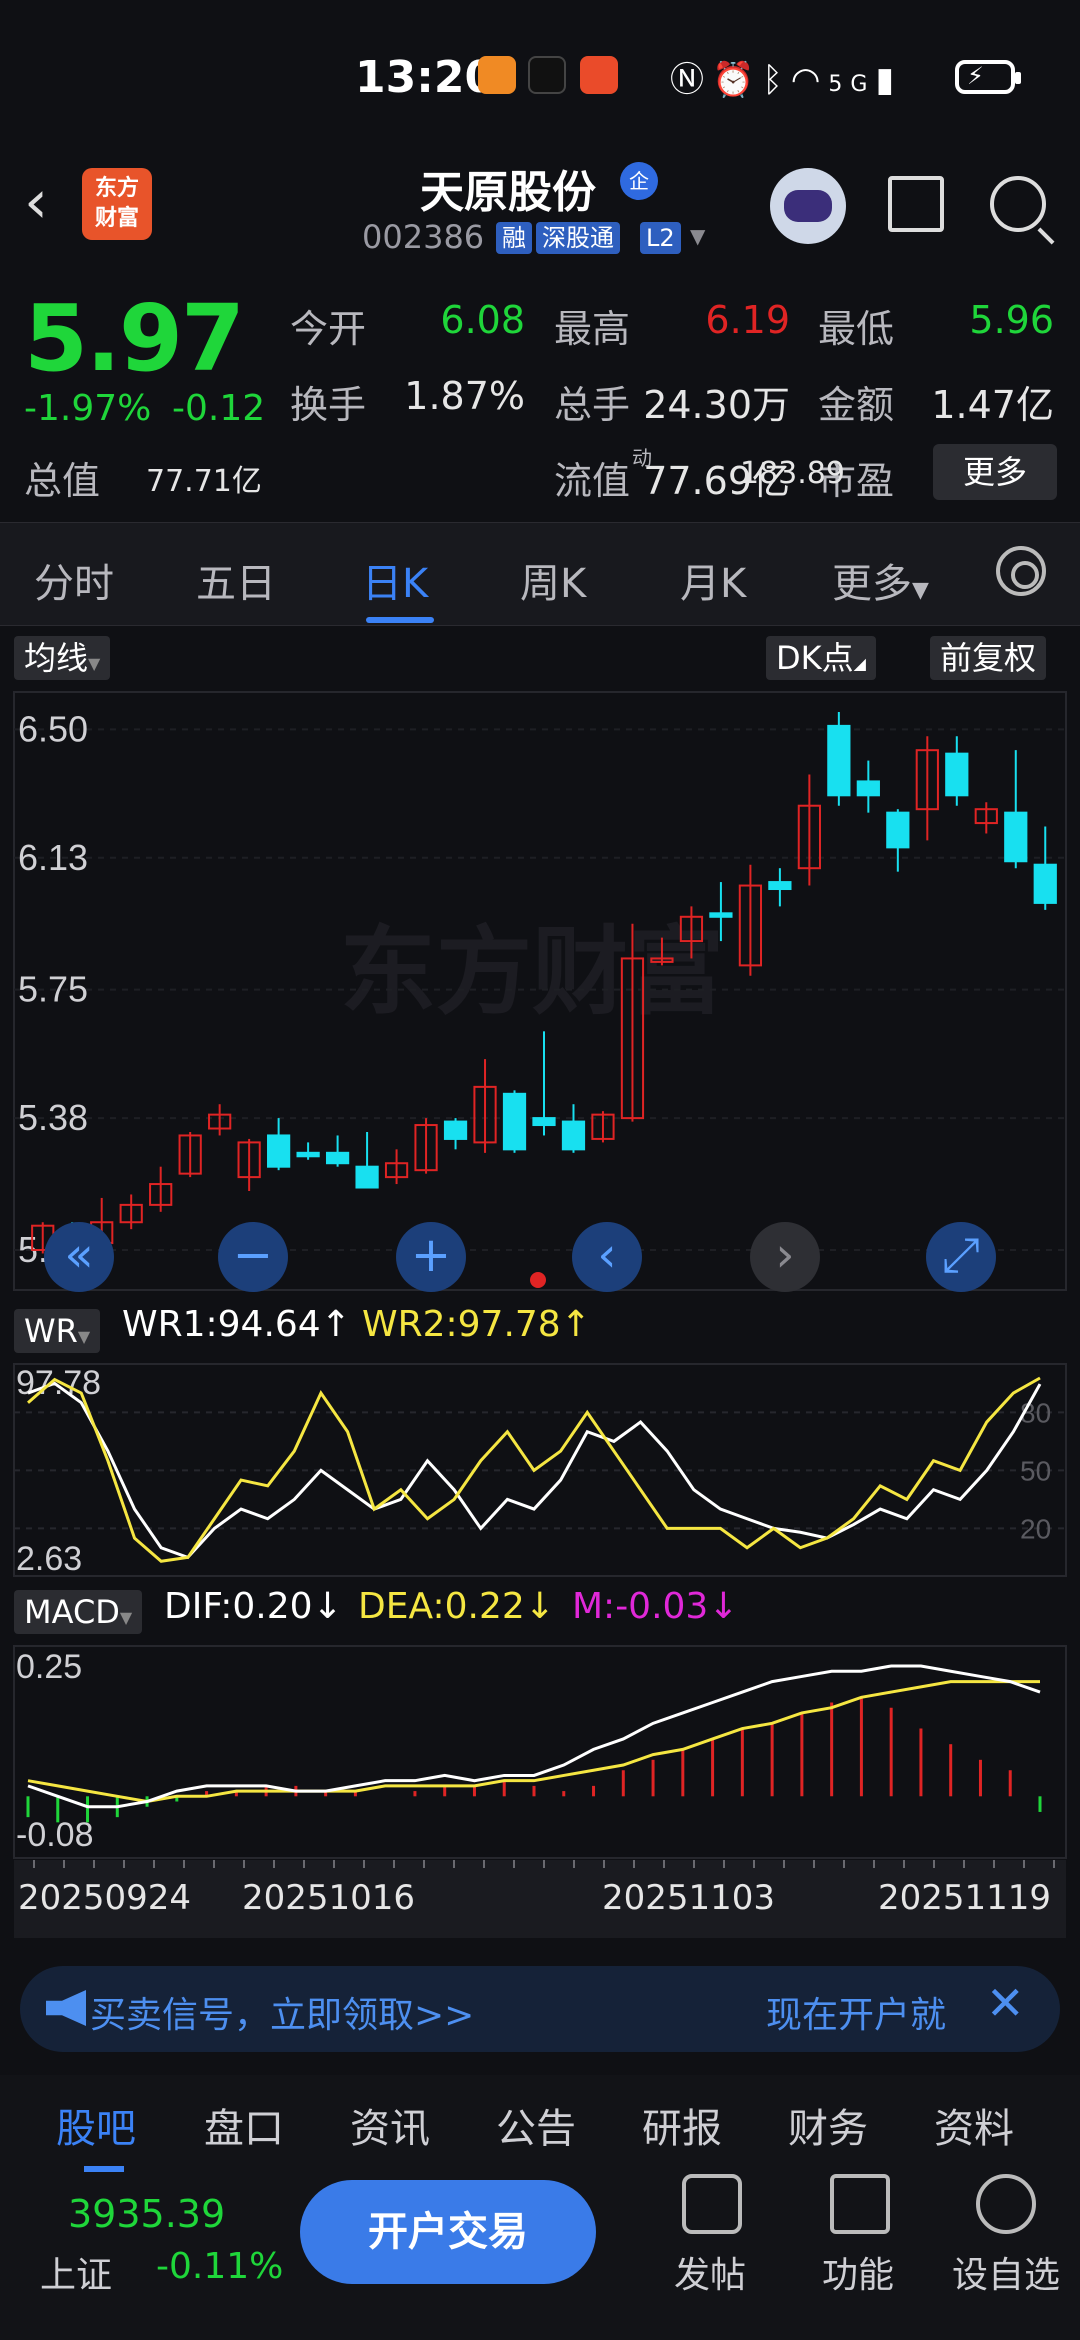 The width and height of the screenshot is (1080, 2340). I want to click on wifi-icon: ◠, so click(809, 80).